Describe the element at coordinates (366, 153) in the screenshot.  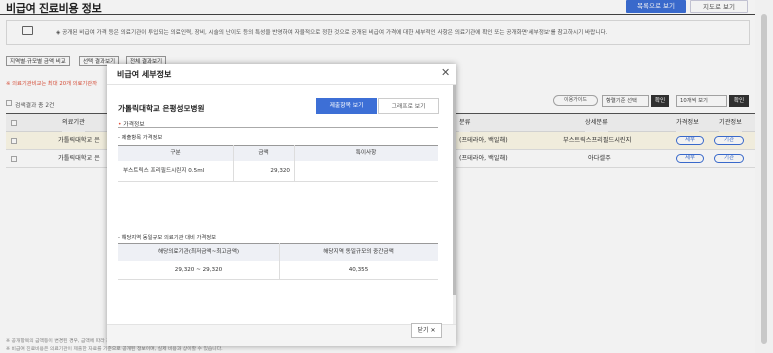
I see `price-col-note: 특이사항` at that location.